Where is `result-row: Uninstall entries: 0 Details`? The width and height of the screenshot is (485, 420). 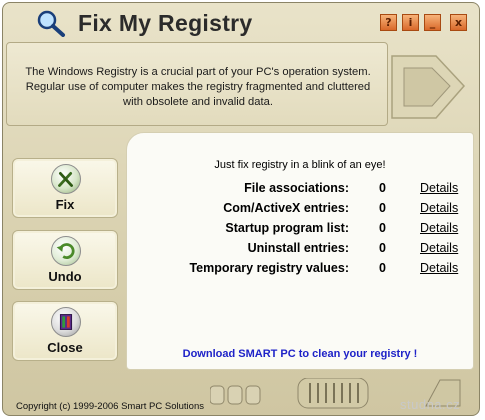
result-row: Uninstall entries: 0 Details is located at coordinates (300, 250).